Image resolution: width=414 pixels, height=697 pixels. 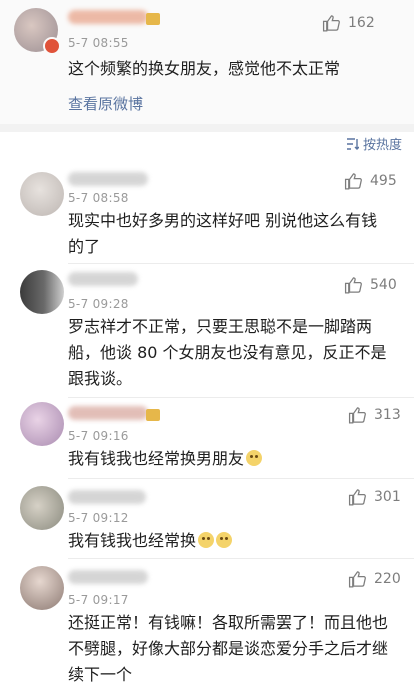 What do you see at coordinates (84, 246) in the screenshot?
I see `comment-text-line: 的了` at bounding box center [84, 246].